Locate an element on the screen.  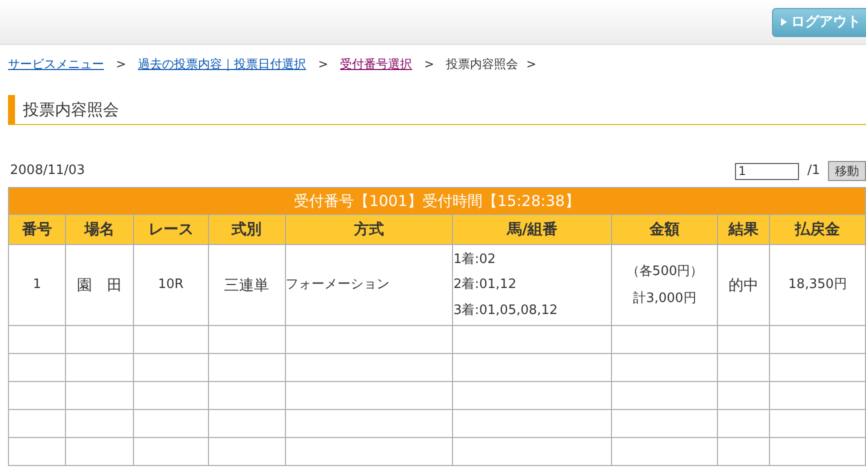
breadcrumb-link: 受付番号選択 is located at coordinates (376, 64).